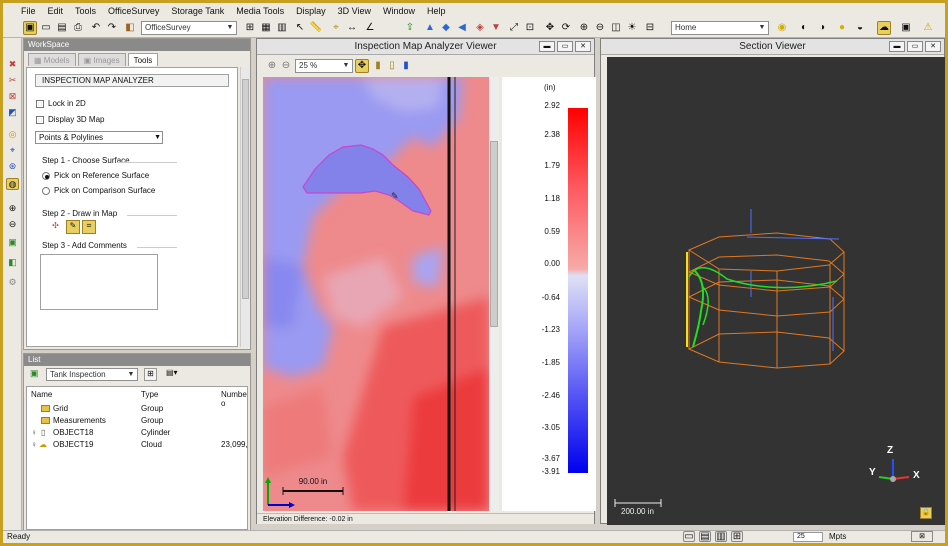 This screenshot has width=948, height=546. What do you see at coordinates (41, 394) in the screenshot?
I see `column-name: Name` at bounding box center [41, 394].